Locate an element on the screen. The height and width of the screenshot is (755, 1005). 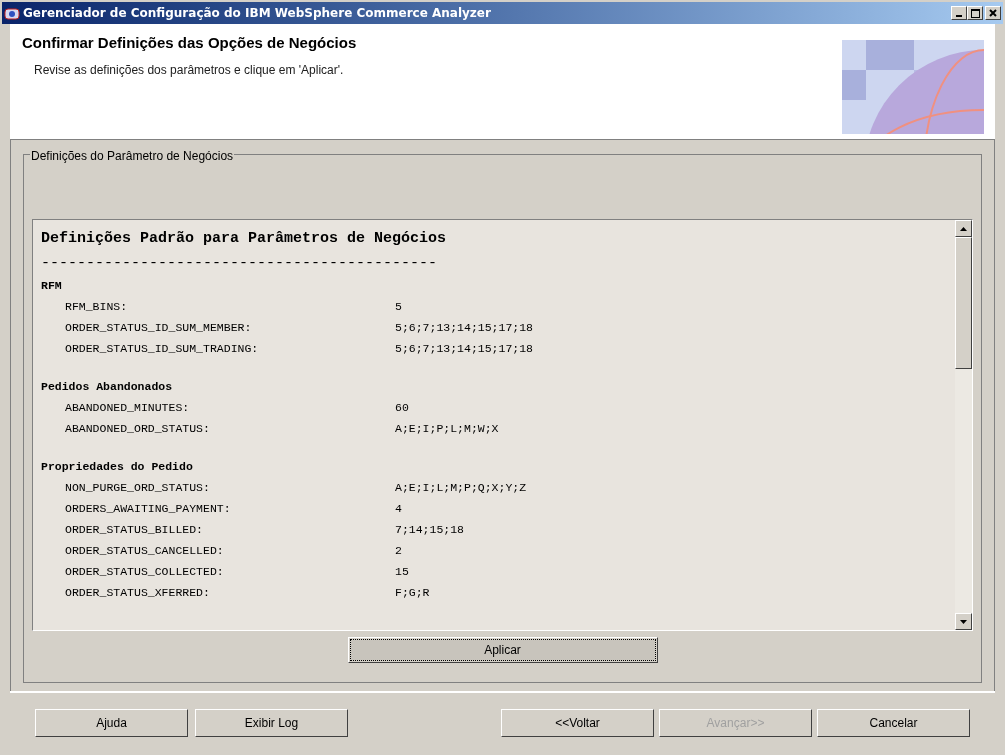
parameter-name: ABANDONED_ORD_STATUS: is located at coordinates (138, 428).